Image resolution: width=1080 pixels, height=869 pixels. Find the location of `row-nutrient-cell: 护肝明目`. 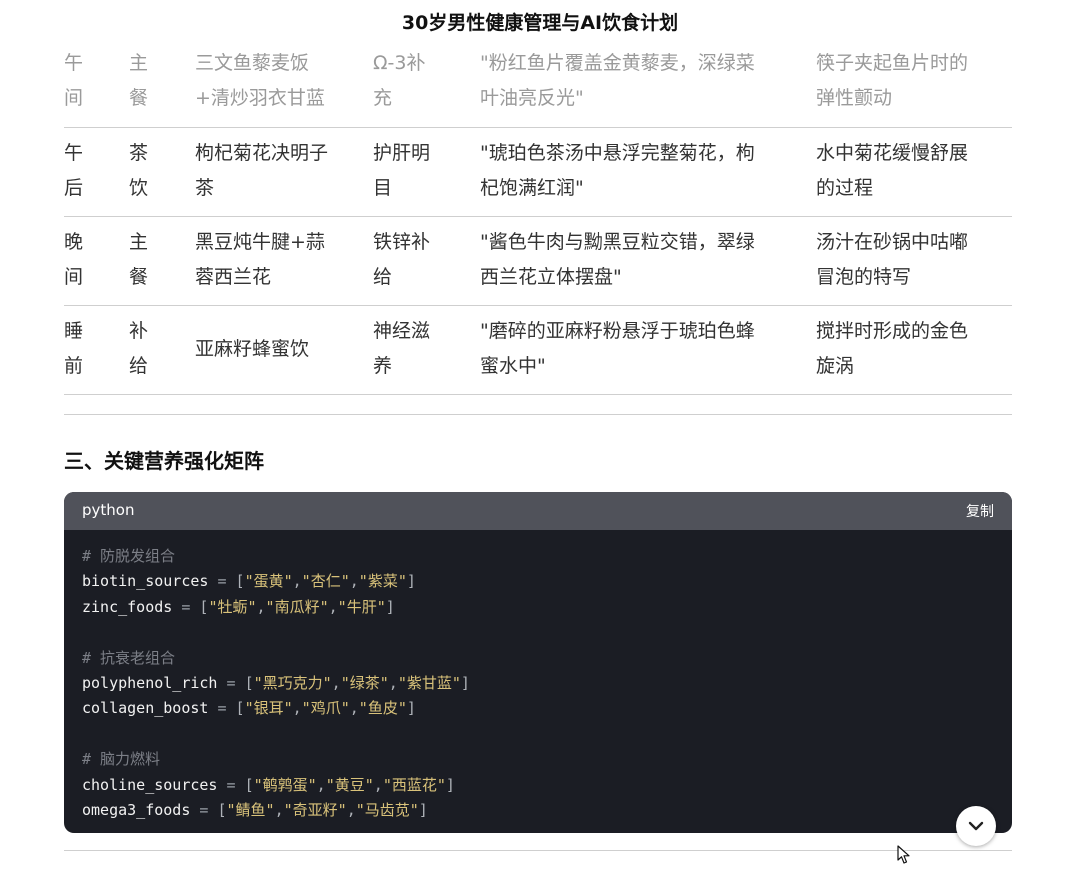

row-nutrient-cell: 护肝明目 is located at coordinates (413, 171).